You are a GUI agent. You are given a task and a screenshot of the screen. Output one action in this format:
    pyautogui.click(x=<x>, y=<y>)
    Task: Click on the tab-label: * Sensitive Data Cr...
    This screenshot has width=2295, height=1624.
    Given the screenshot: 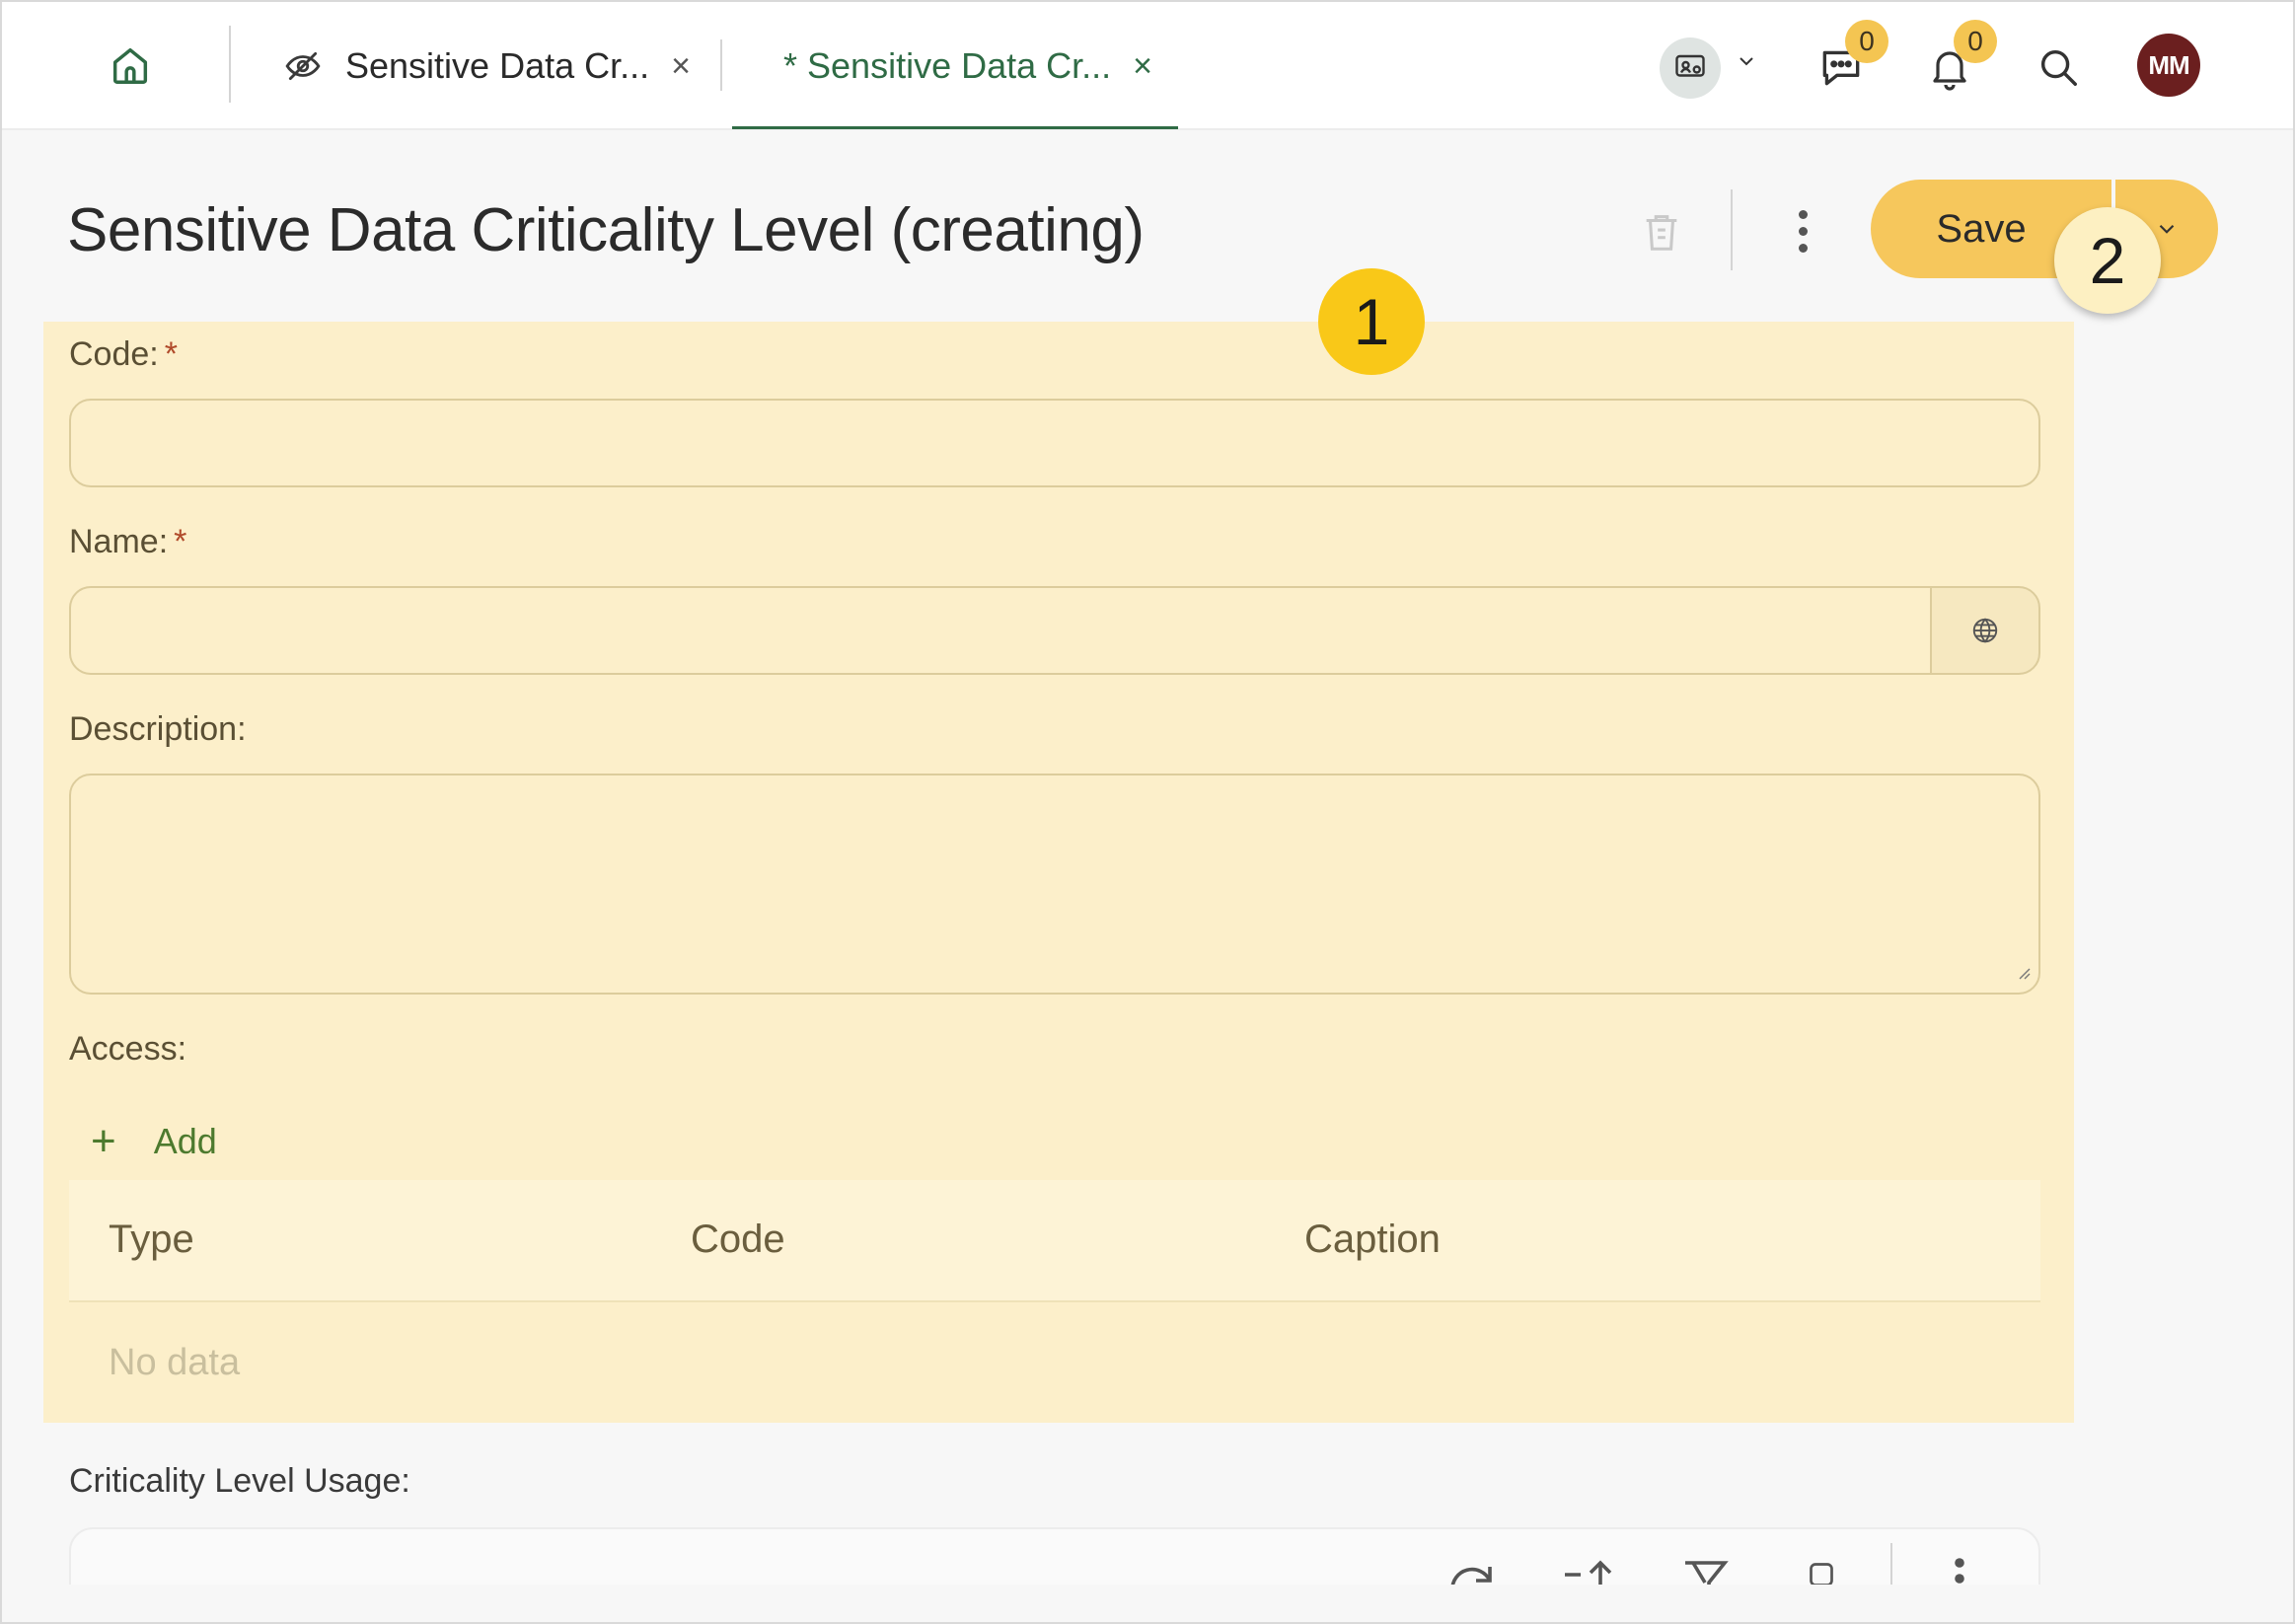 What is the action you would take?
    pyautogui.click(x=947, y=66)
    